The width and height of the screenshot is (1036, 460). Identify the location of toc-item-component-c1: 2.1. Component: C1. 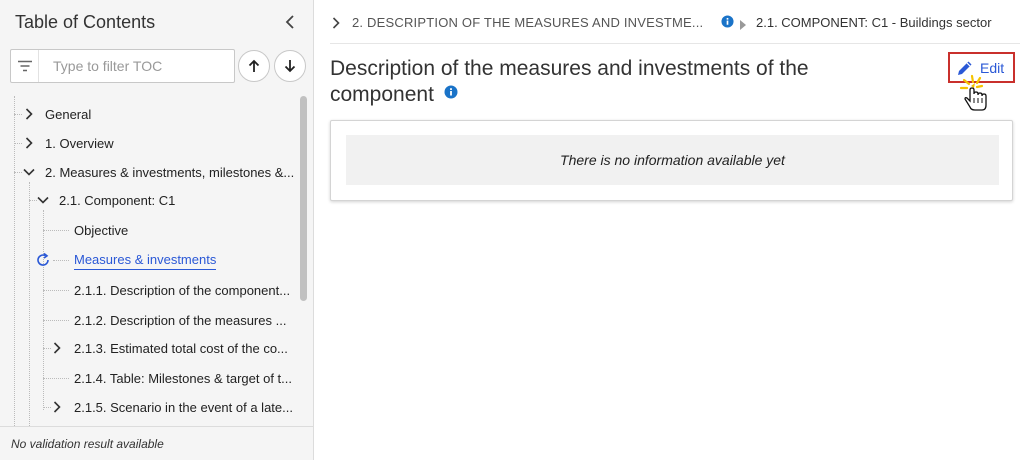
(177, 200).